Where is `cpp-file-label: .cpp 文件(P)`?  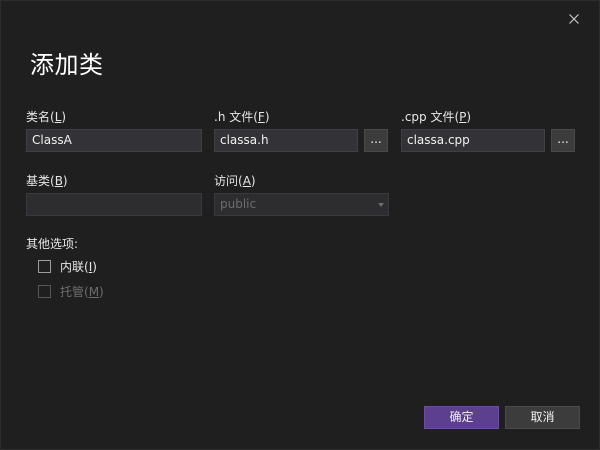
cpp-file-label: .cpp 文件(P) is located at coordinates (436, 117).